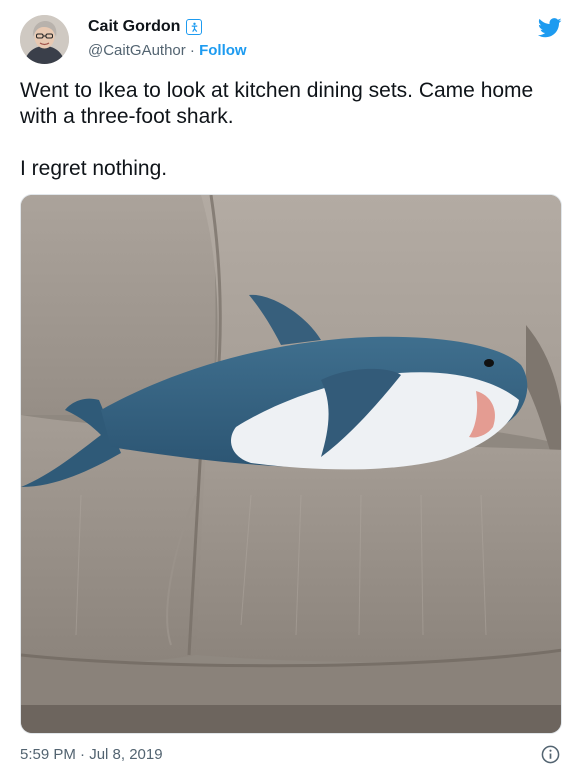  I want to click on twitter-bird-icon, so click(549, 30).